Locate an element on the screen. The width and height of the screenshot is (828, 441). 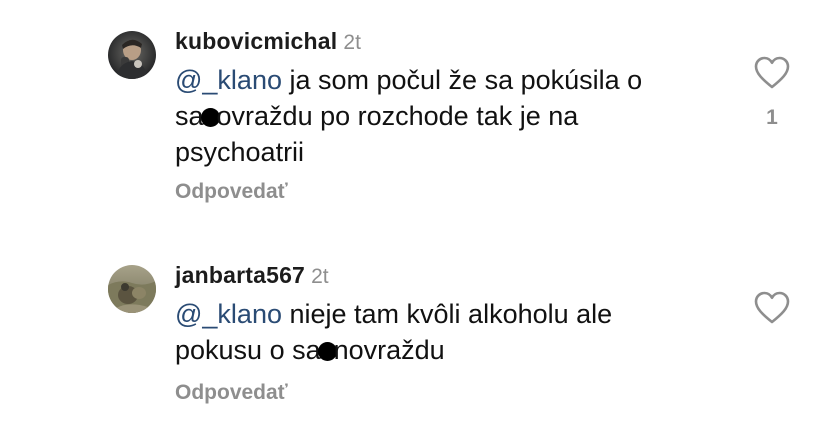
username: janbarta567 is located at coordinates (240, 275).